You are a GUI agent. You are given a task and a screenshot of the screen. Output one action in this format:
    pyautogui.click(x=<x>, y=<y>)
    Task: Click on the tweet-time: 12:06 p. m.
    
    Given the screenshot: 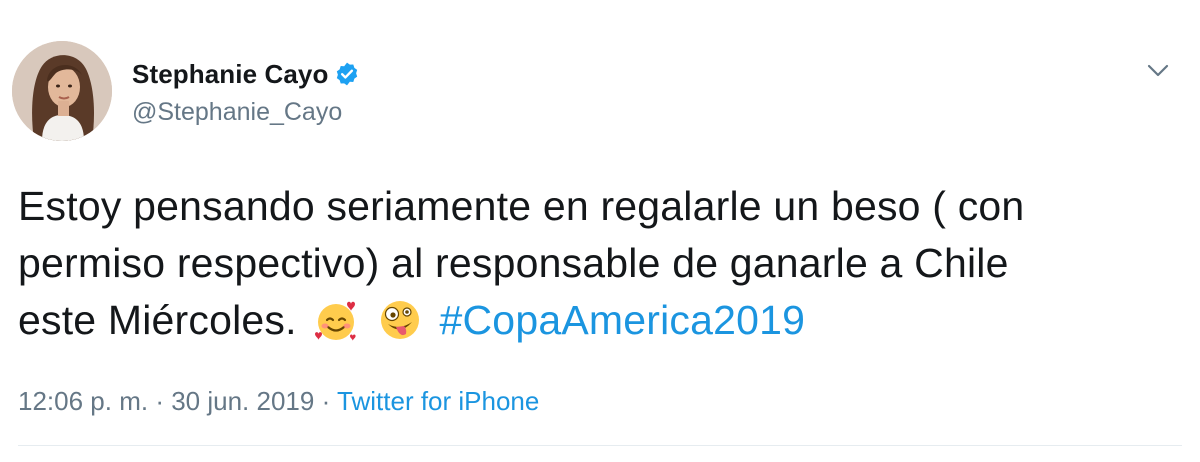 What is the action you would take?
    pyautogui.click(x=83, y=401)
    